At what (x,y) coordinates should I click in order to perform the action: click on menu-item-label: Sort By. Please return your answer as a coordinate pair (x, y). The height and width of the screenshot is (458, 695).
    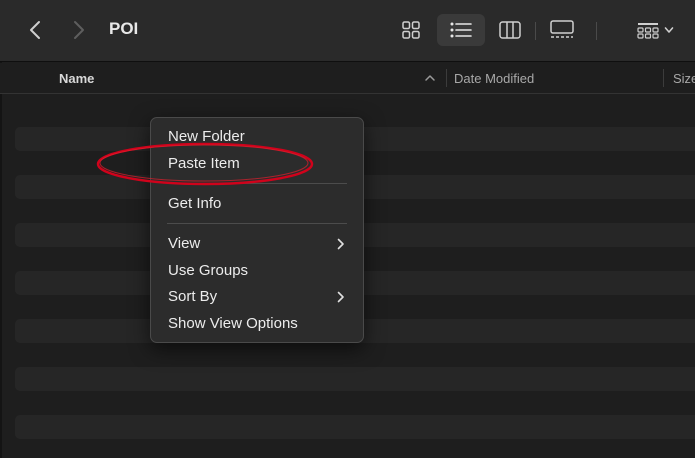
    Looking at the image, I should click on (193, 296).